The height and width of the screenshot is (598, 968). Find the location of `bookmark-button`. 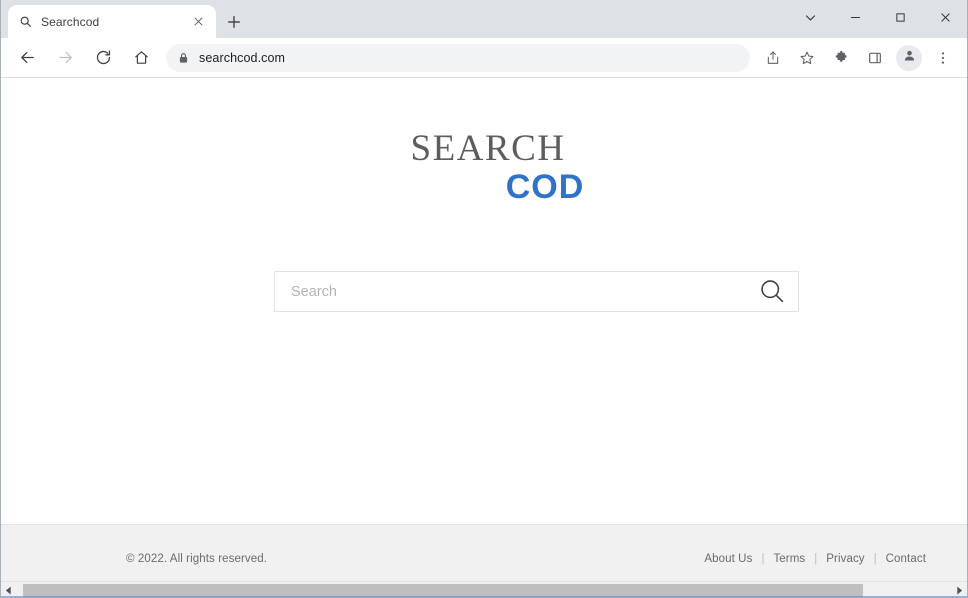

bookmark-button is located at coordinates (807, 58).